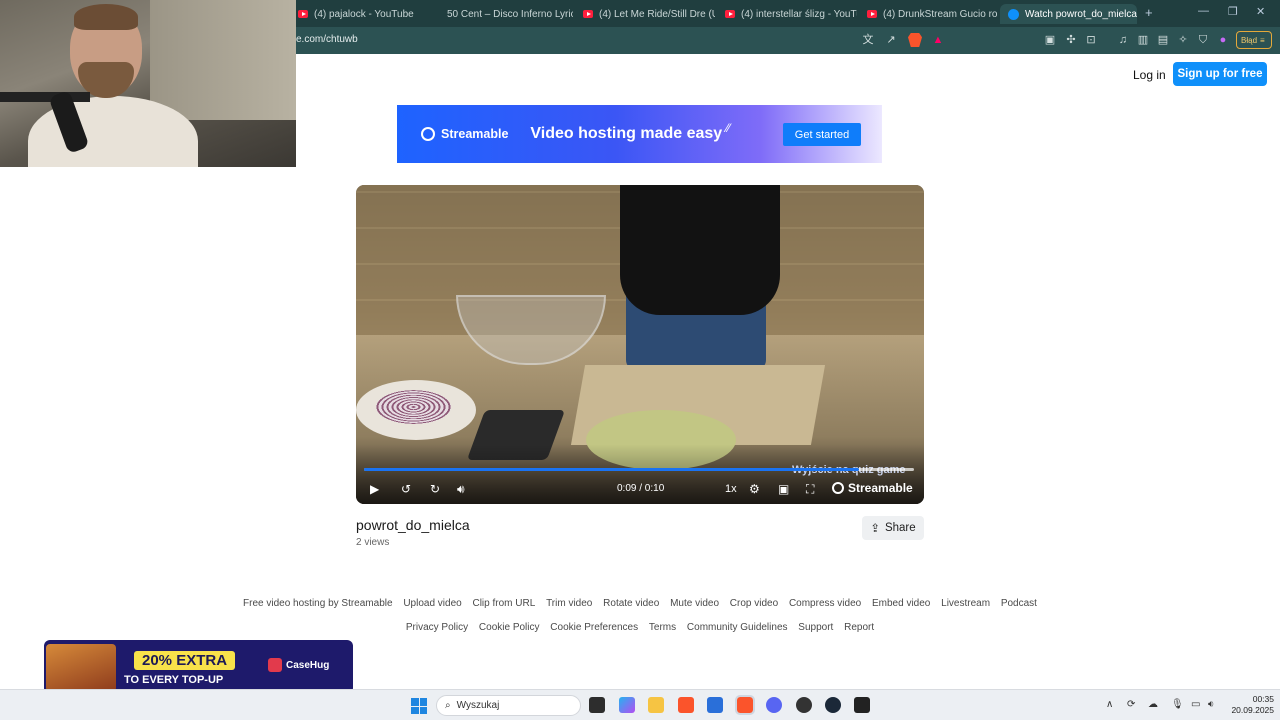 The image size is (1280, 720). What do you see at coordinates (626, 133) in the screenshot?
I see `banner-tagline: Video hosting made easy` at bounding box center [626, 133].